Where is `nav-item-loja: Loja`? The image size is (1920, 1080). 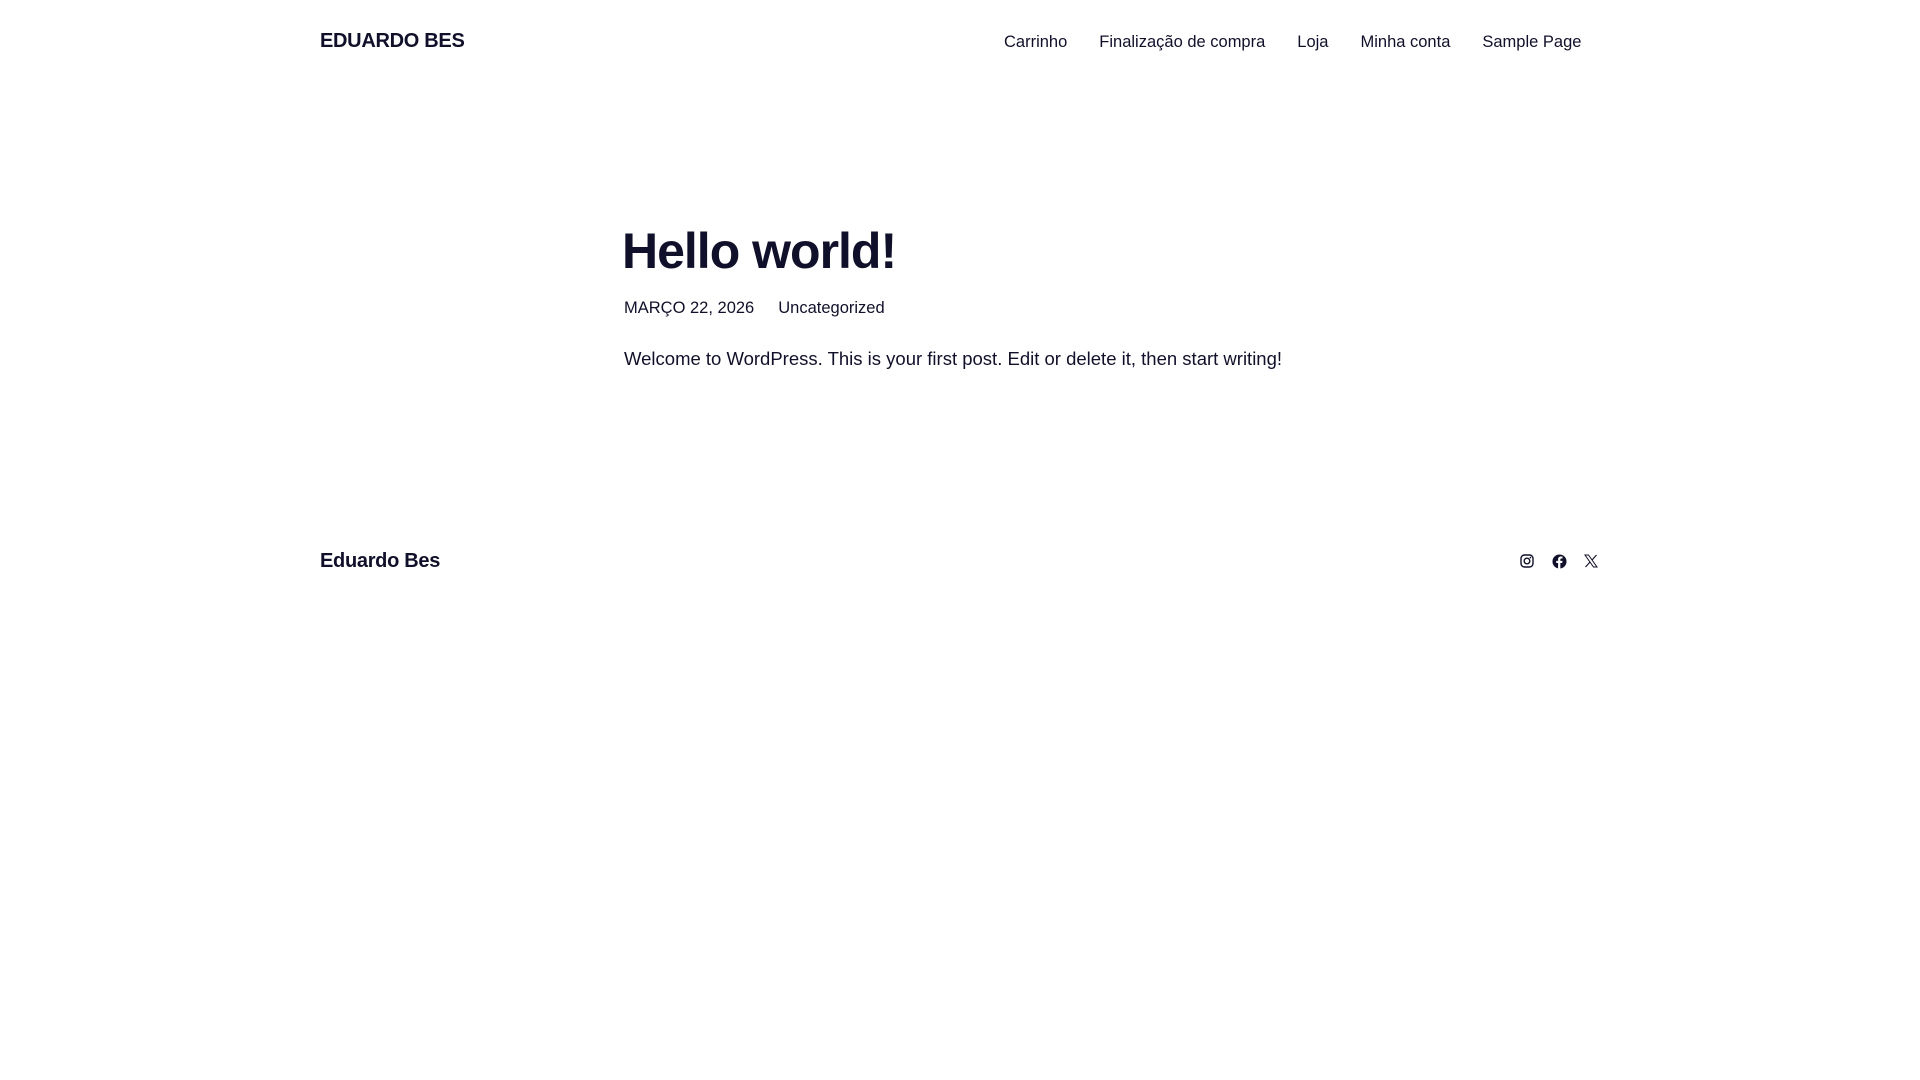 nav-item-loja: Loja is located at coordinates (1312, 42).